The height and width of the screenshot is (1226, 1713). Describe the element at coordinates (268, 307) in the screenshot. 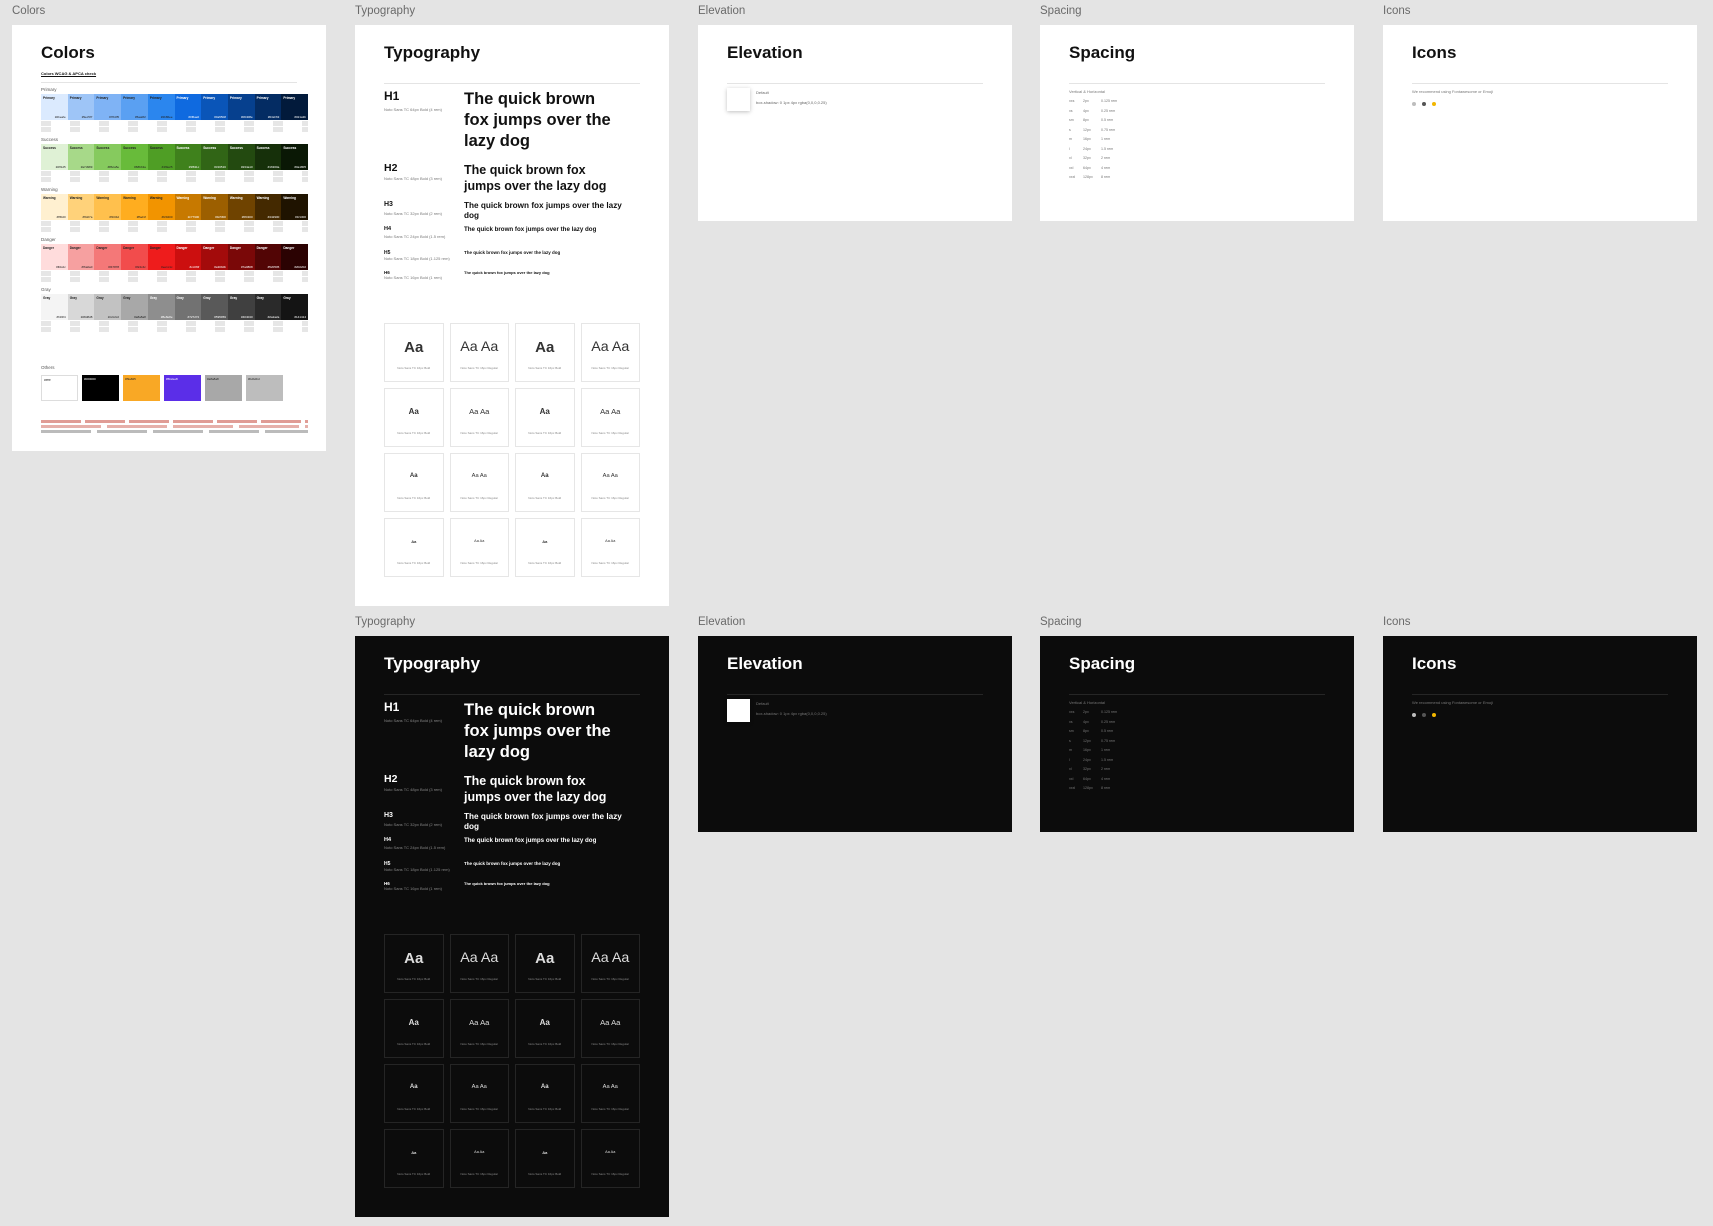

I see `color-swatch: Gray #2a2a2a` at that location.